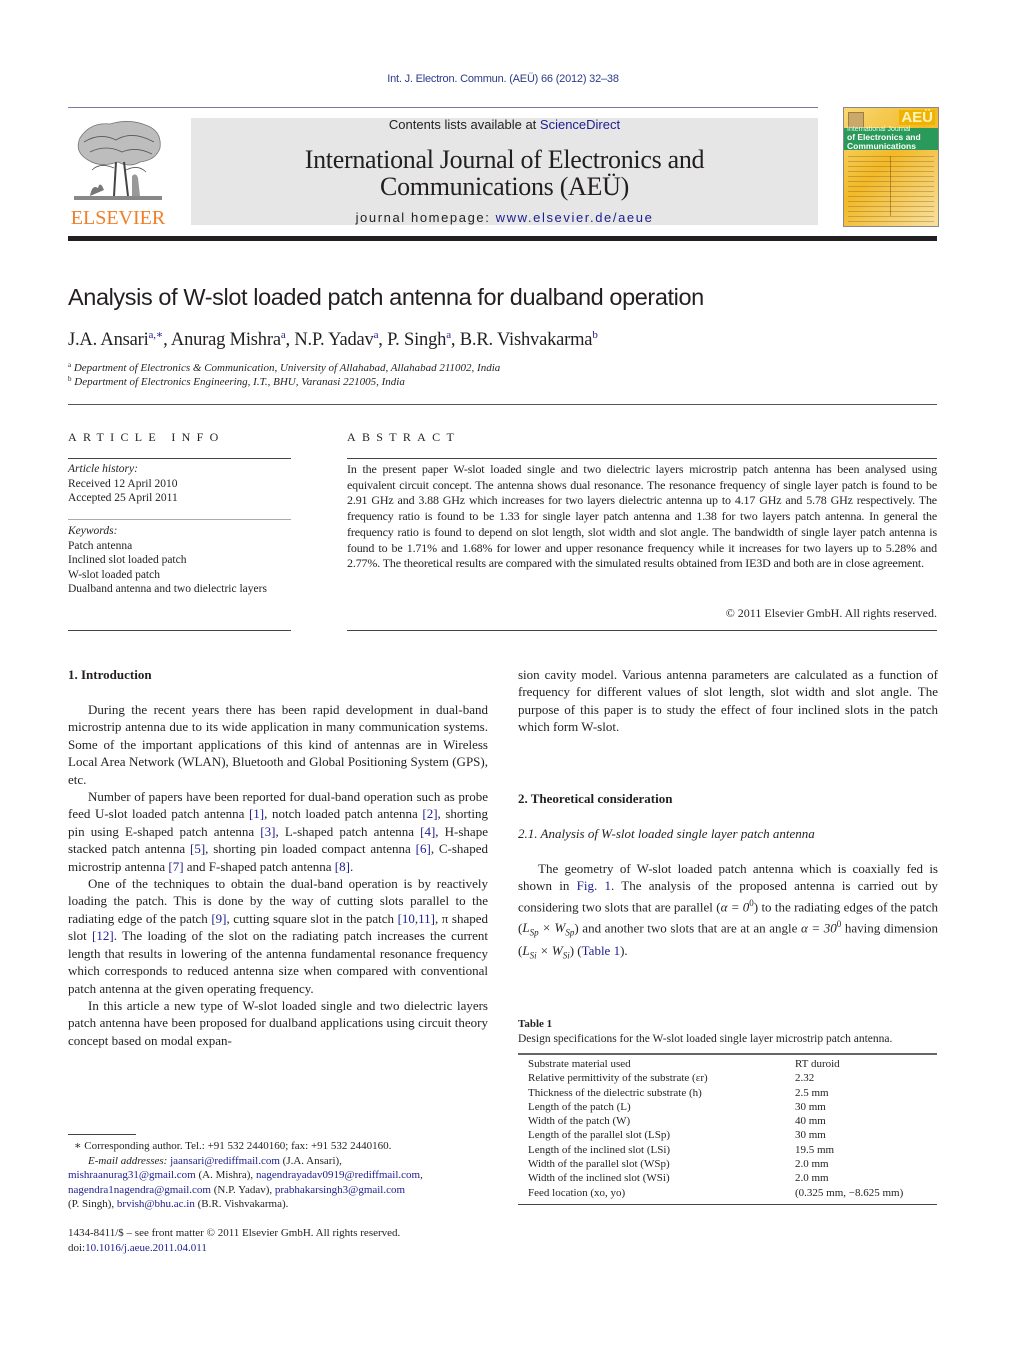 This screenshot has width=1021, height=1351. Describe the element at coordinates (146, 437) in the screenshot. I see `article-info-heading: ARTICLE INFO` at that location.